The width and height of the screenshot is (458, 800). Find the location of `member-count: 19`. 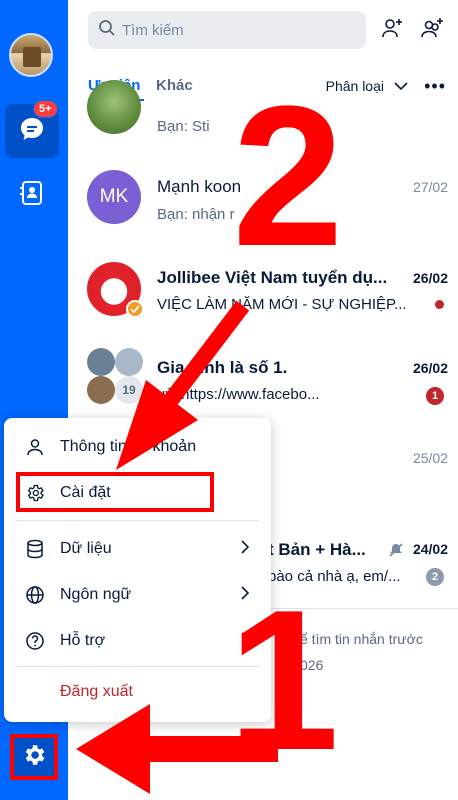

member-count: 19 is located at coordinates (129, 390).